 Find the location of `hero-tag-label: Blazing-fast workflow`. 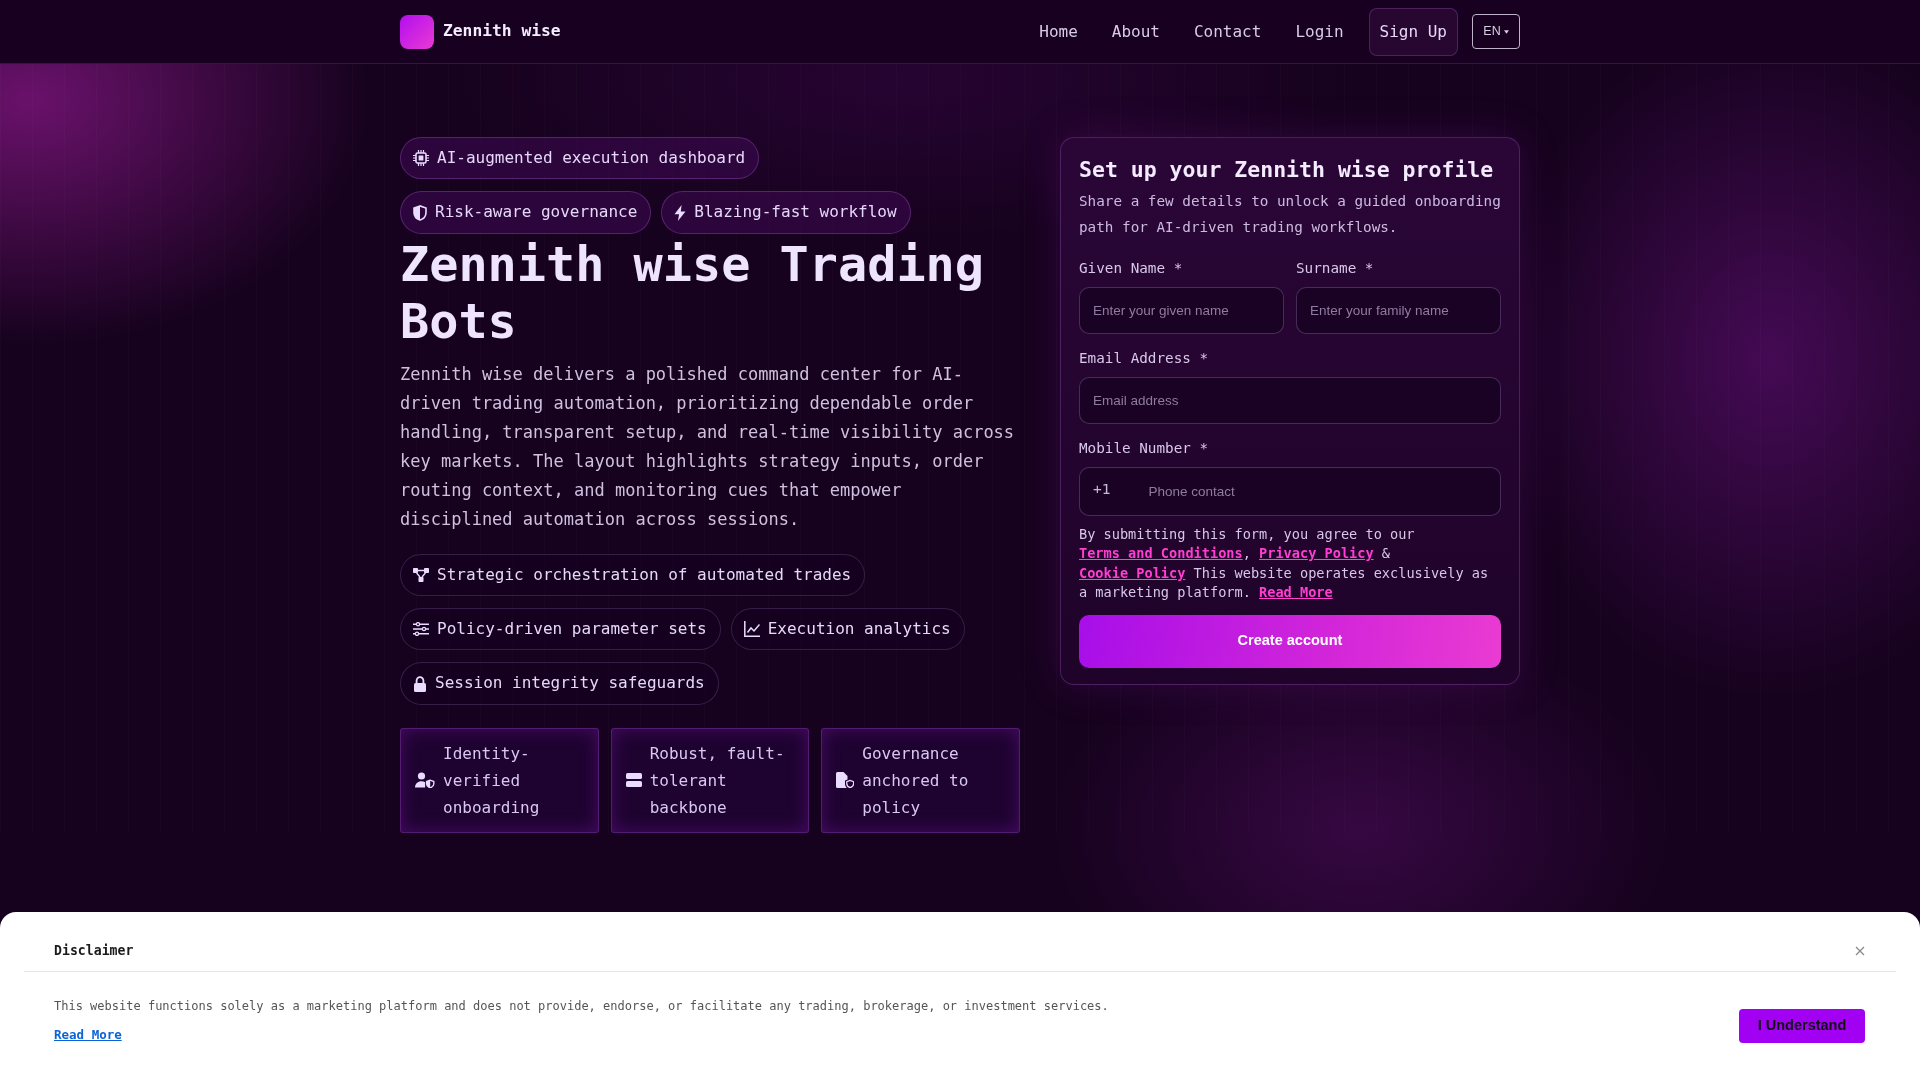

hero-tag-label: Blazing-fast workflow is located at coordinates (795, 212).